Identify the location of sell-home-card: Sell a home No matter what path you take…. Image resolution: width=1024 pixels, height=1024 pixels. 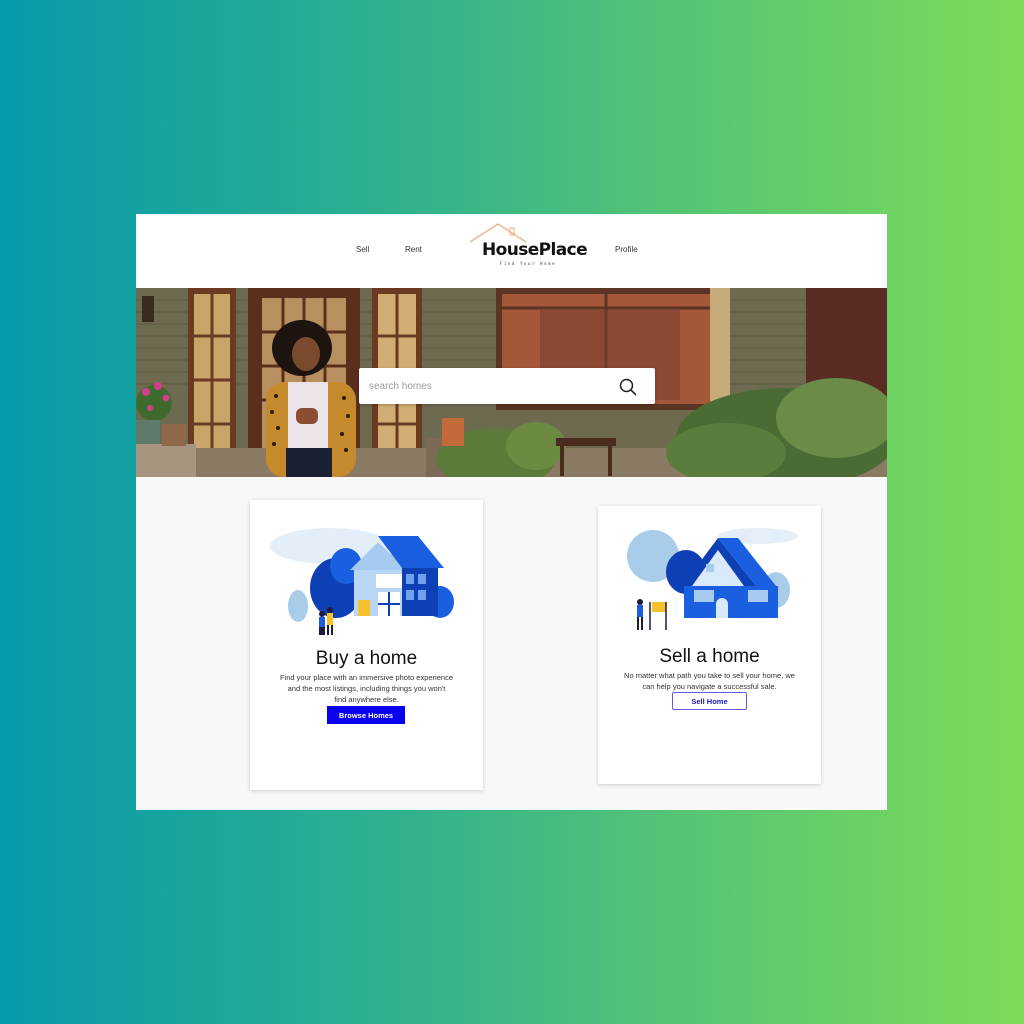
(709, 645).